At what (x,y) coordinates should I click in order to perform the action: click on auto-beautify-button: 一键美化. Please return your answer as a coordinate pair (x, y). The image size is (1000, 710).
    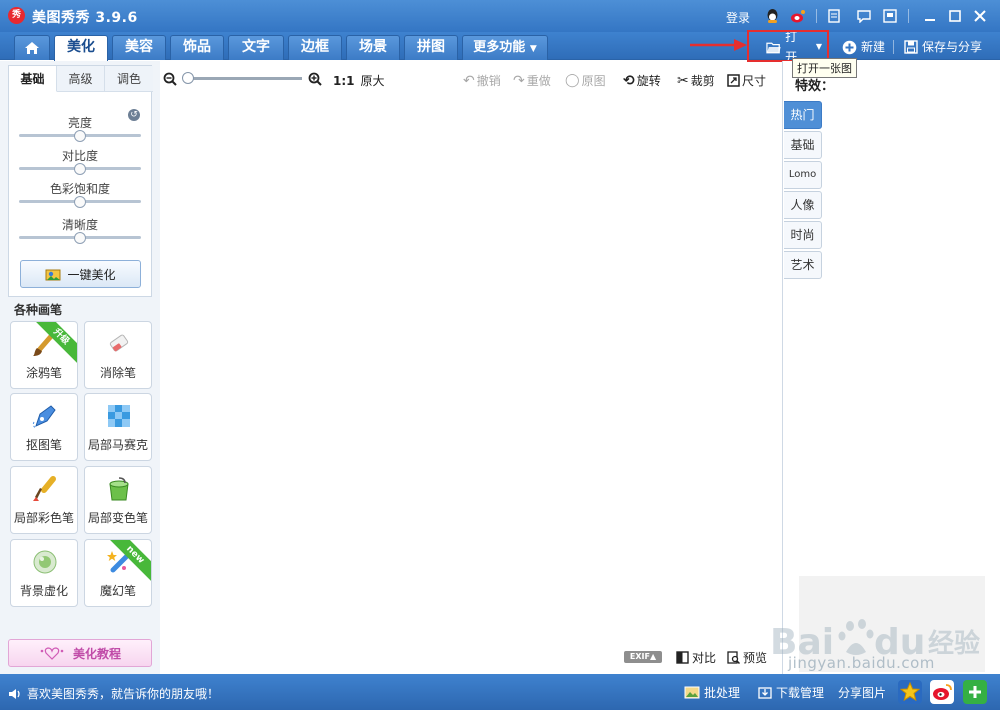
    Looking at the image, I should click on (80, 274).